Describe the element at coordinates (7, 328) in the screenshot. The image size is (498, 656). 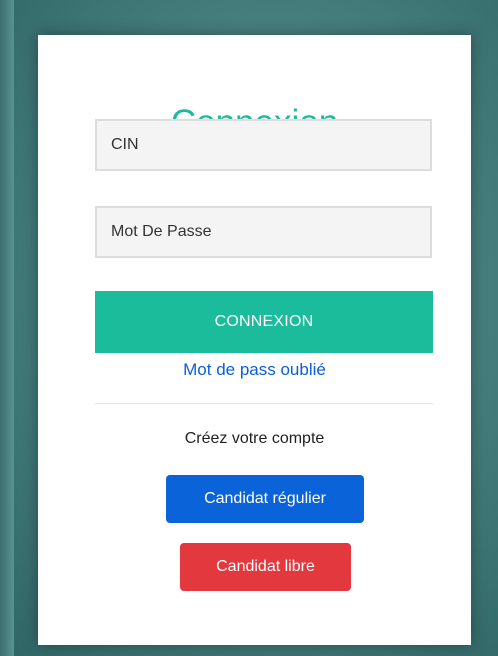
I see `page-background-edge` at that location.